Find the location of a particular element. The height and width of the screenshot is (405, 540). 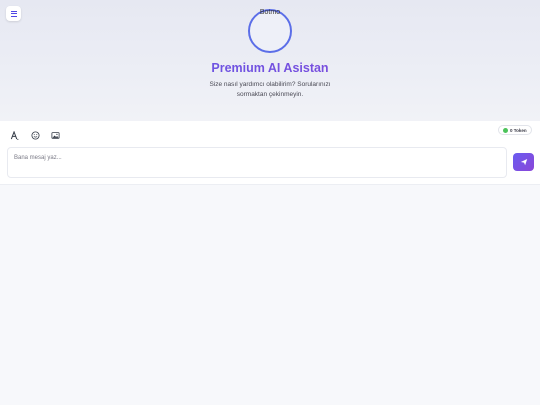

emoji-icon is located at coordinates (35, 135).